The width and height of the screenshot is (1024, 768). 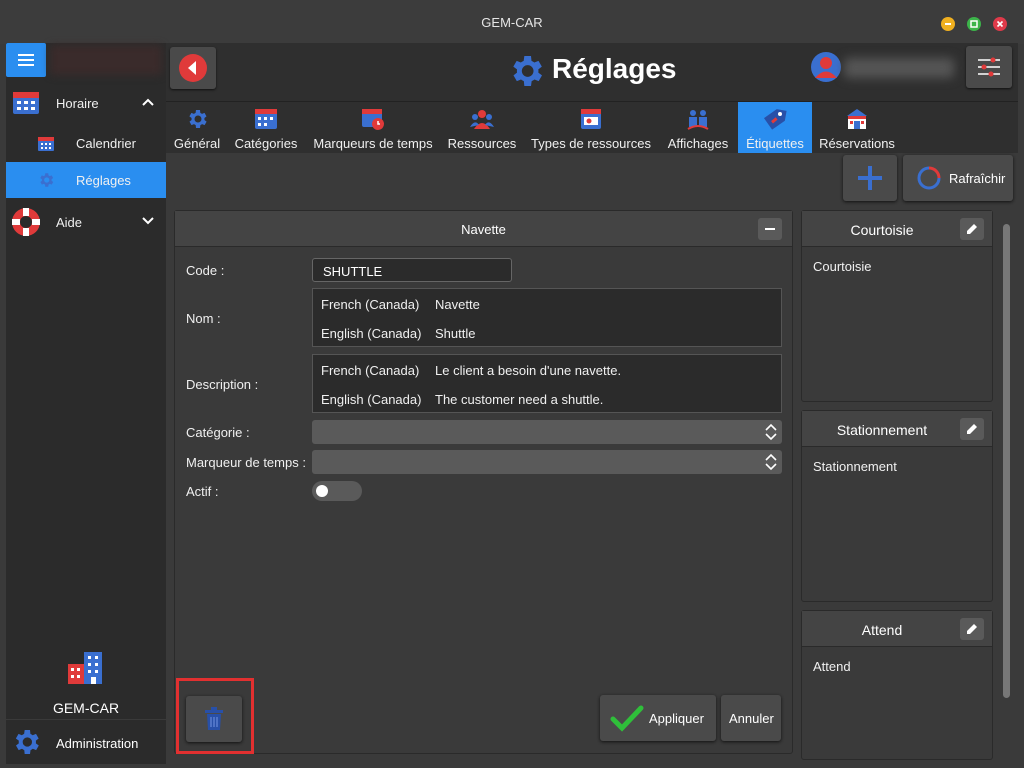 What do you see at coordinates (698, 143) in the screenshot?
I see `tab-label: Affichages` at bounding box center [698, 143].